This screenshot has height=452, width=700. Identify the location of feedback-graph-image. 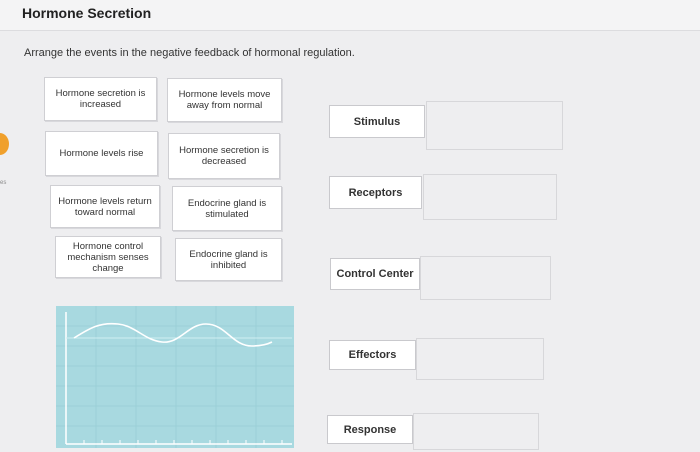
(175, 377).